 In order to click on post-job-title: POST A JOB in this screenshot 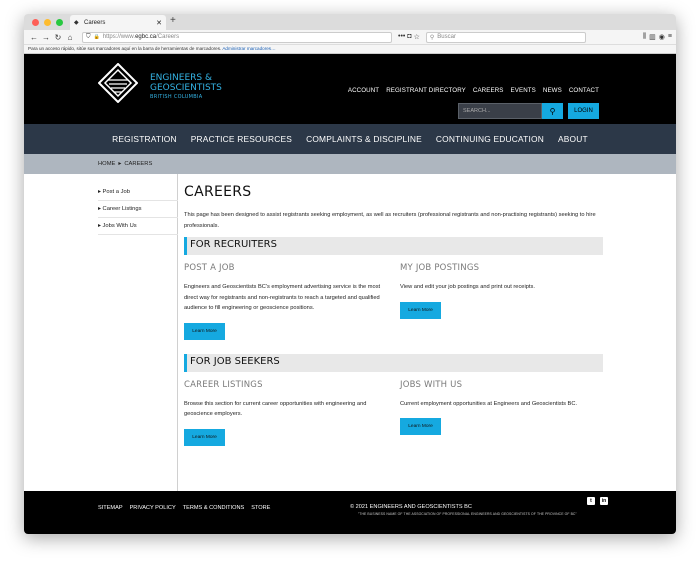, I will do `click(209, 268)`.